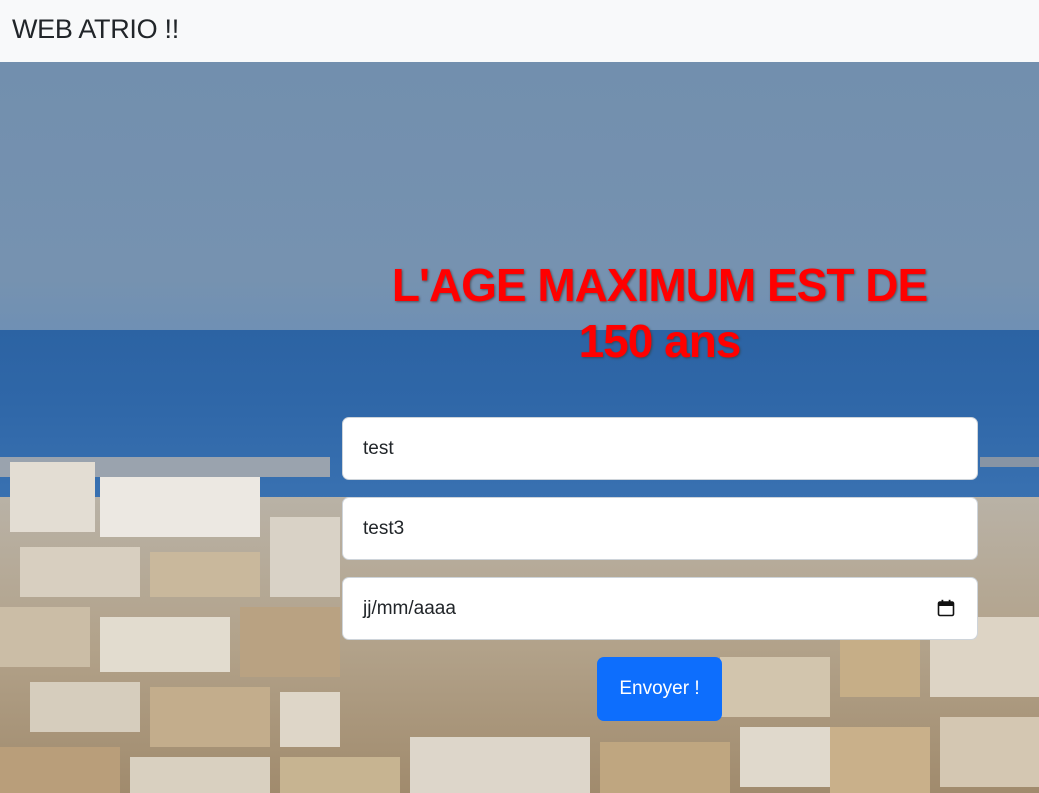 The height and width of the screenshot is (793, 1039). What do you see at coordinates (946, 608) in the screenshot?
I see `calendar-icon` at bounding box center [946, 608].